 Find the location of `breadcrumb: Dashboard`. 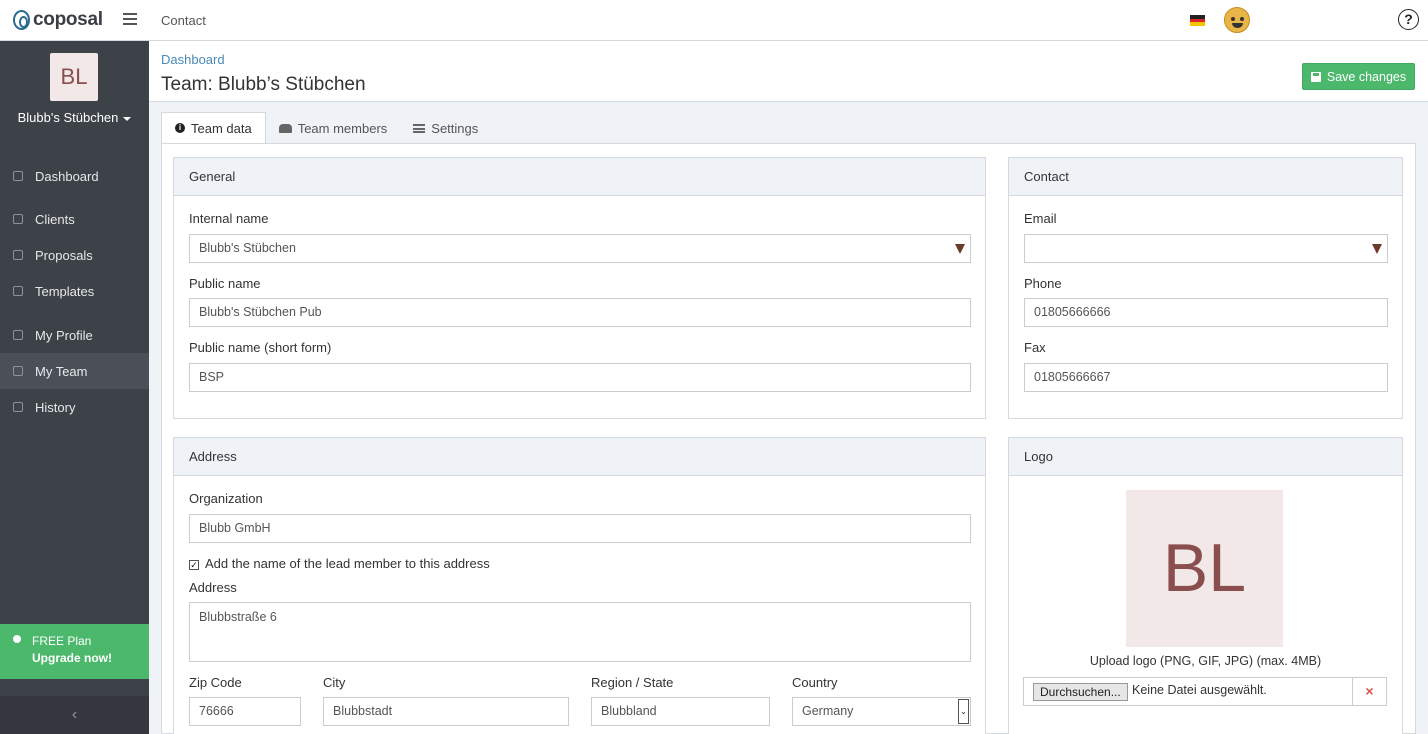

breadcrumb: Dashboard is located at coordinates (193, 59).